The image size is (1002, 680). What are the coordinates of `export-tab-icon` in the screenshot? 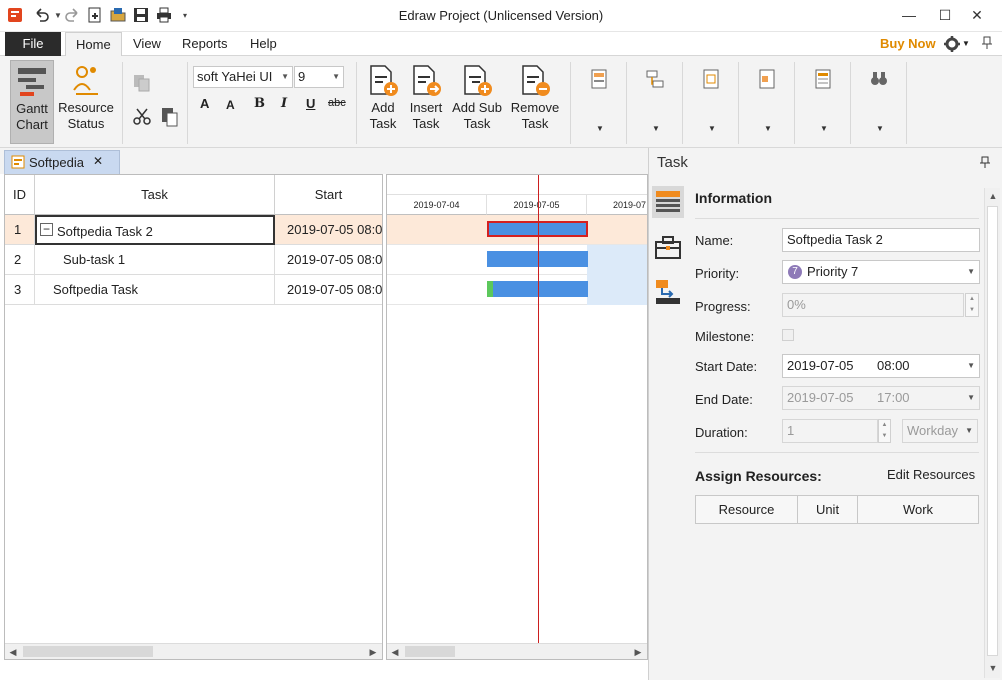 It's located at (668, 292).